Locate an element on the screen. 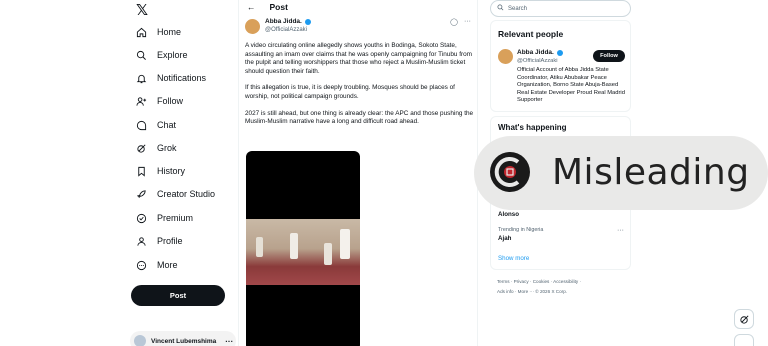 The width and height of the screenshot is (768, 346). nav-label-more: More is located at coordinates (167, 265).